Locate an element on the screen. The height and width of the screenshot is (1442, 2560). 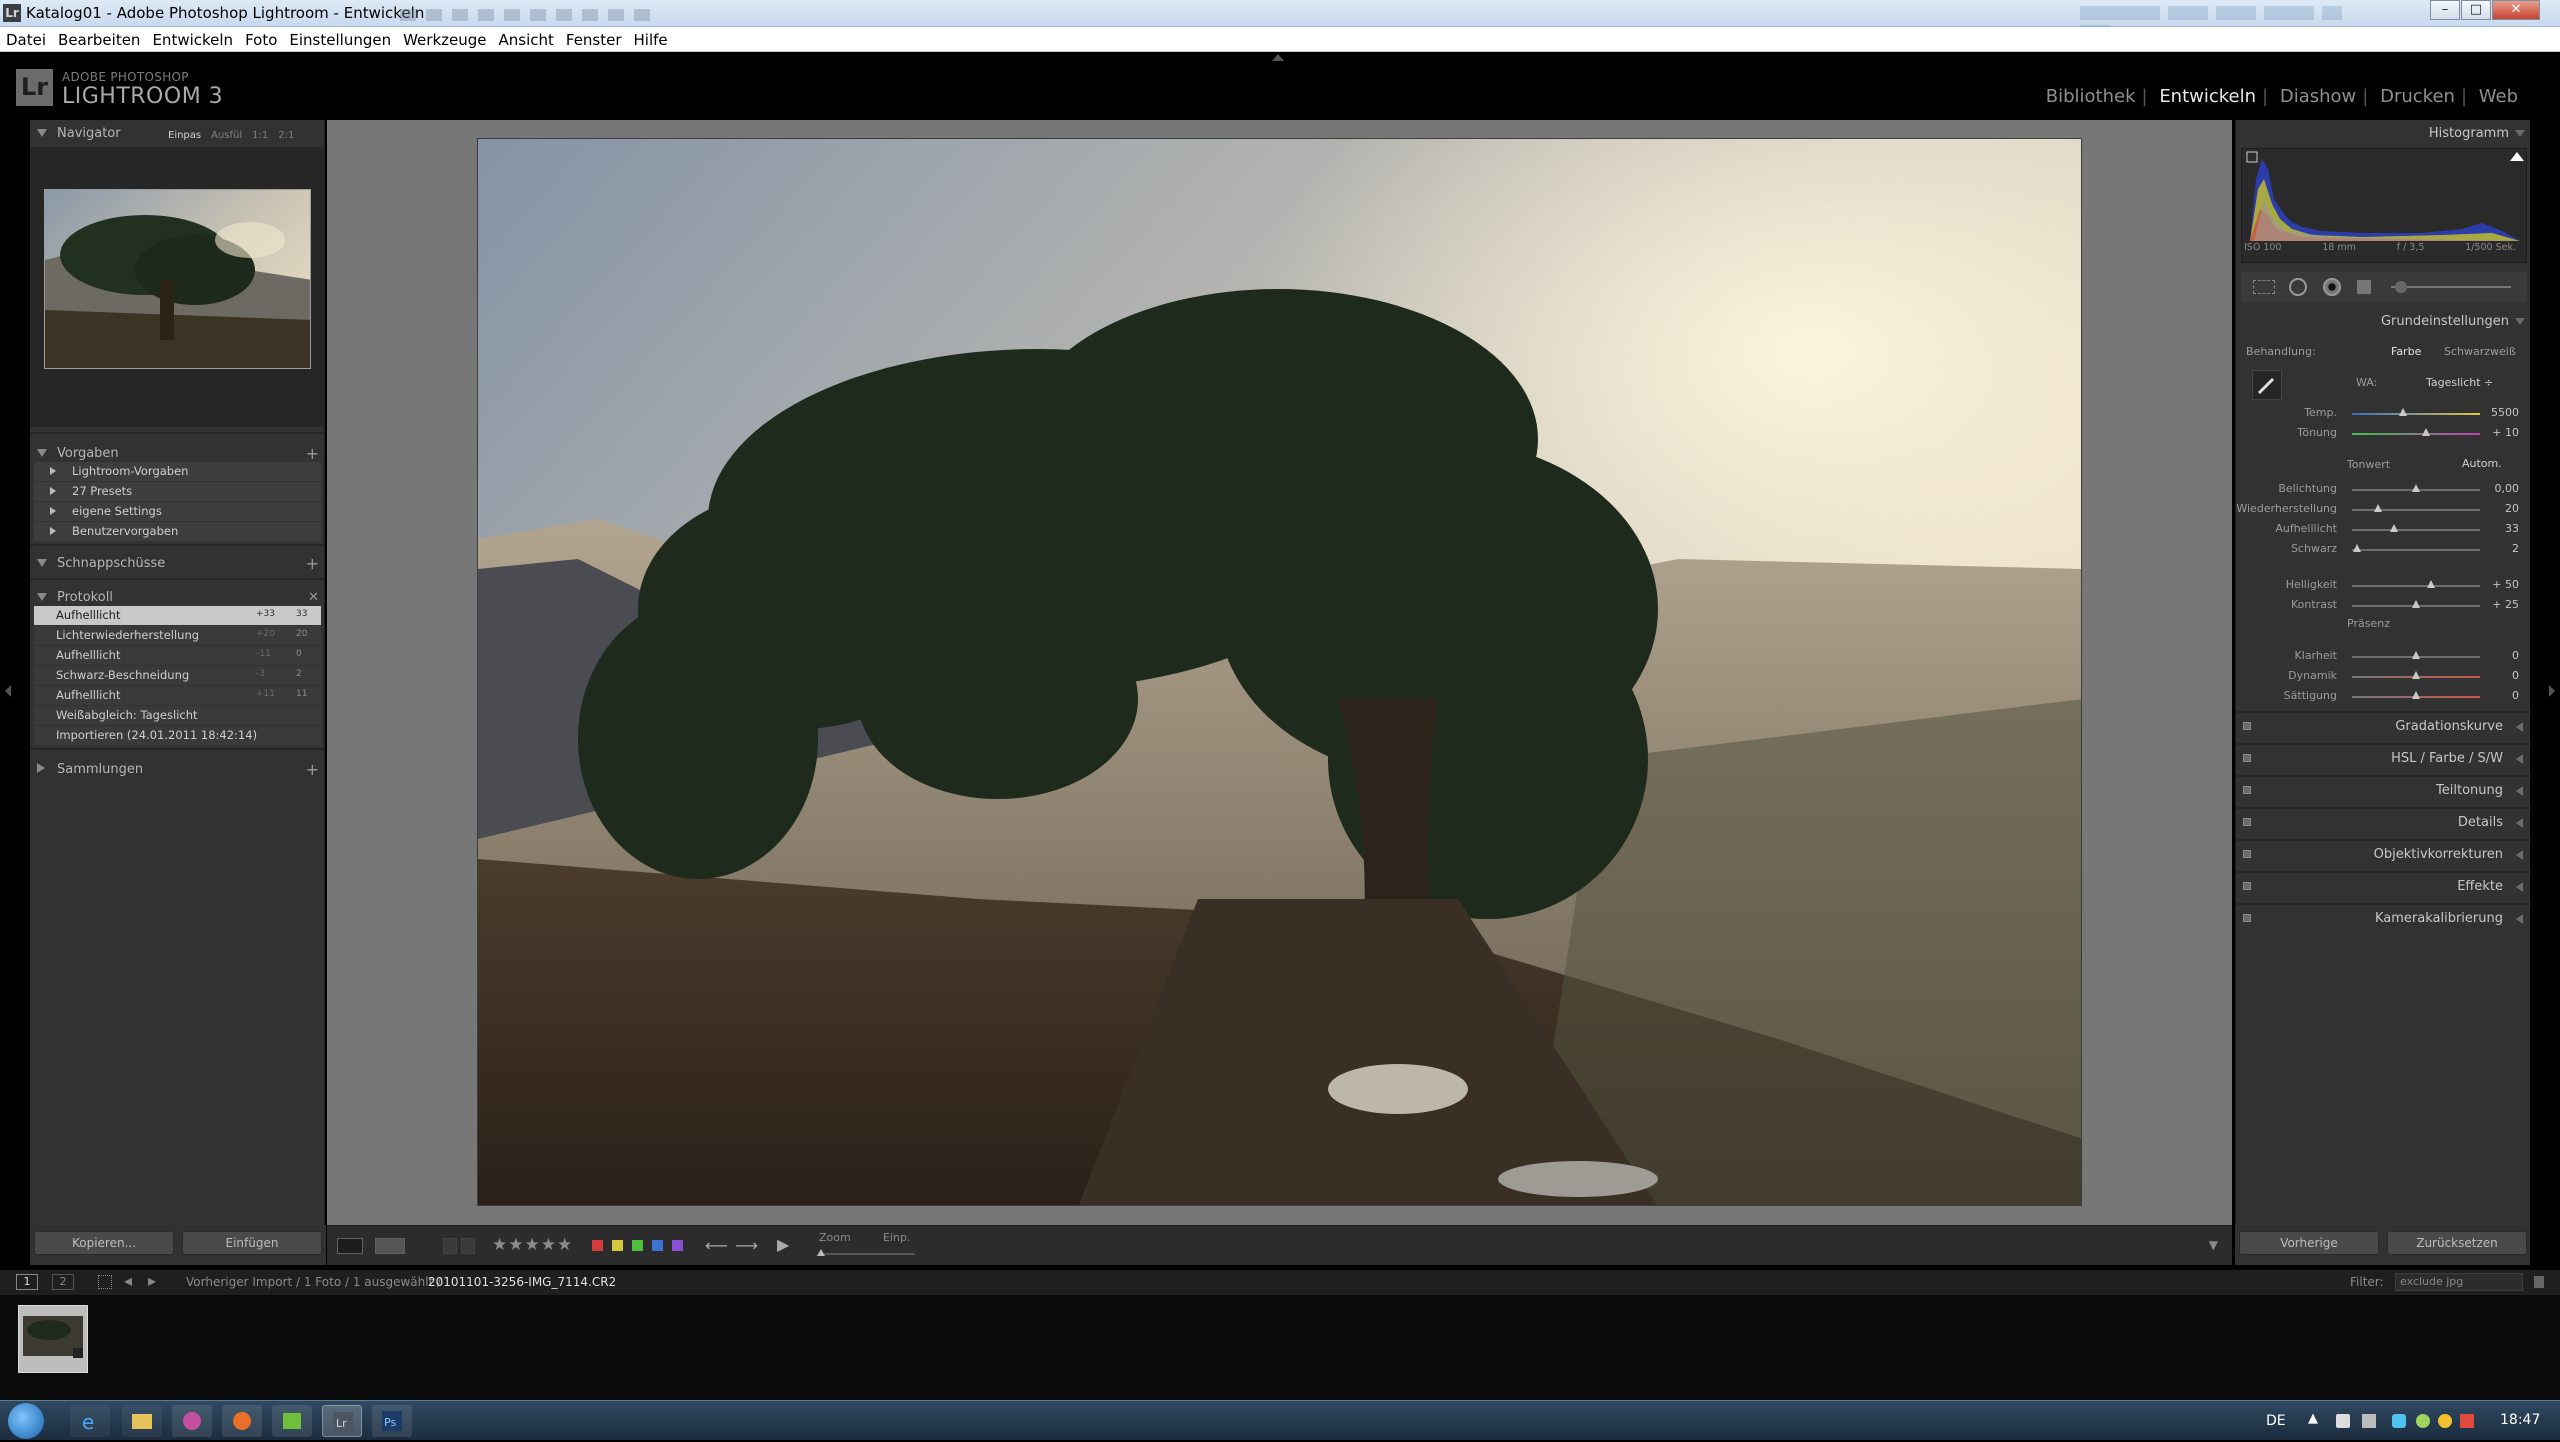
add-snapshot-icon: + is located at coordinates (312, 563).